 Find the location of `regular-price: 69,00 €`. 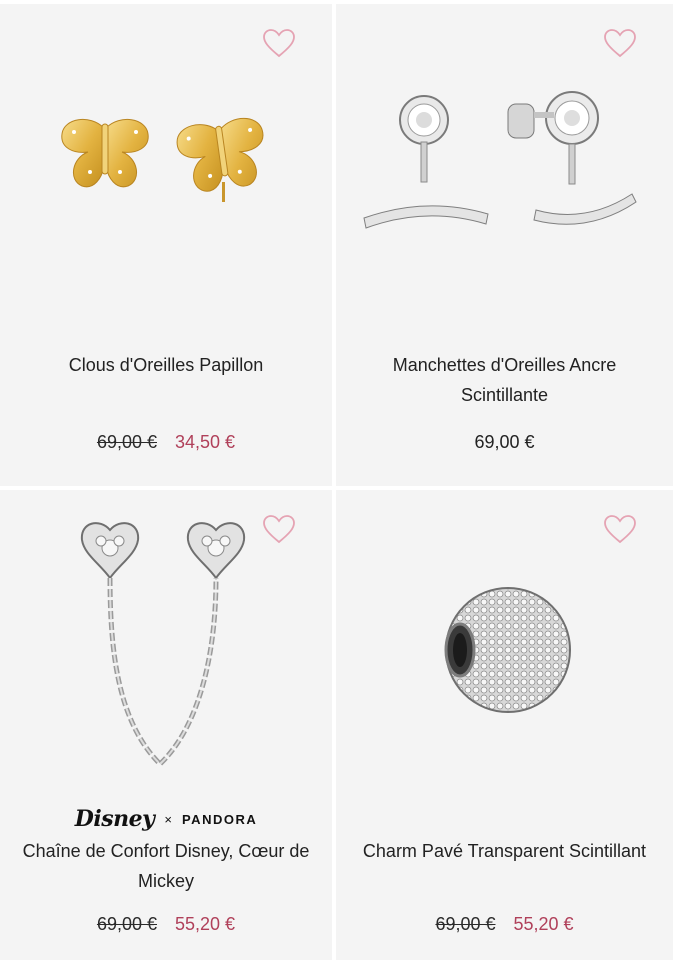

regular-price: 69,00 € is located at coordinates (504, 442).